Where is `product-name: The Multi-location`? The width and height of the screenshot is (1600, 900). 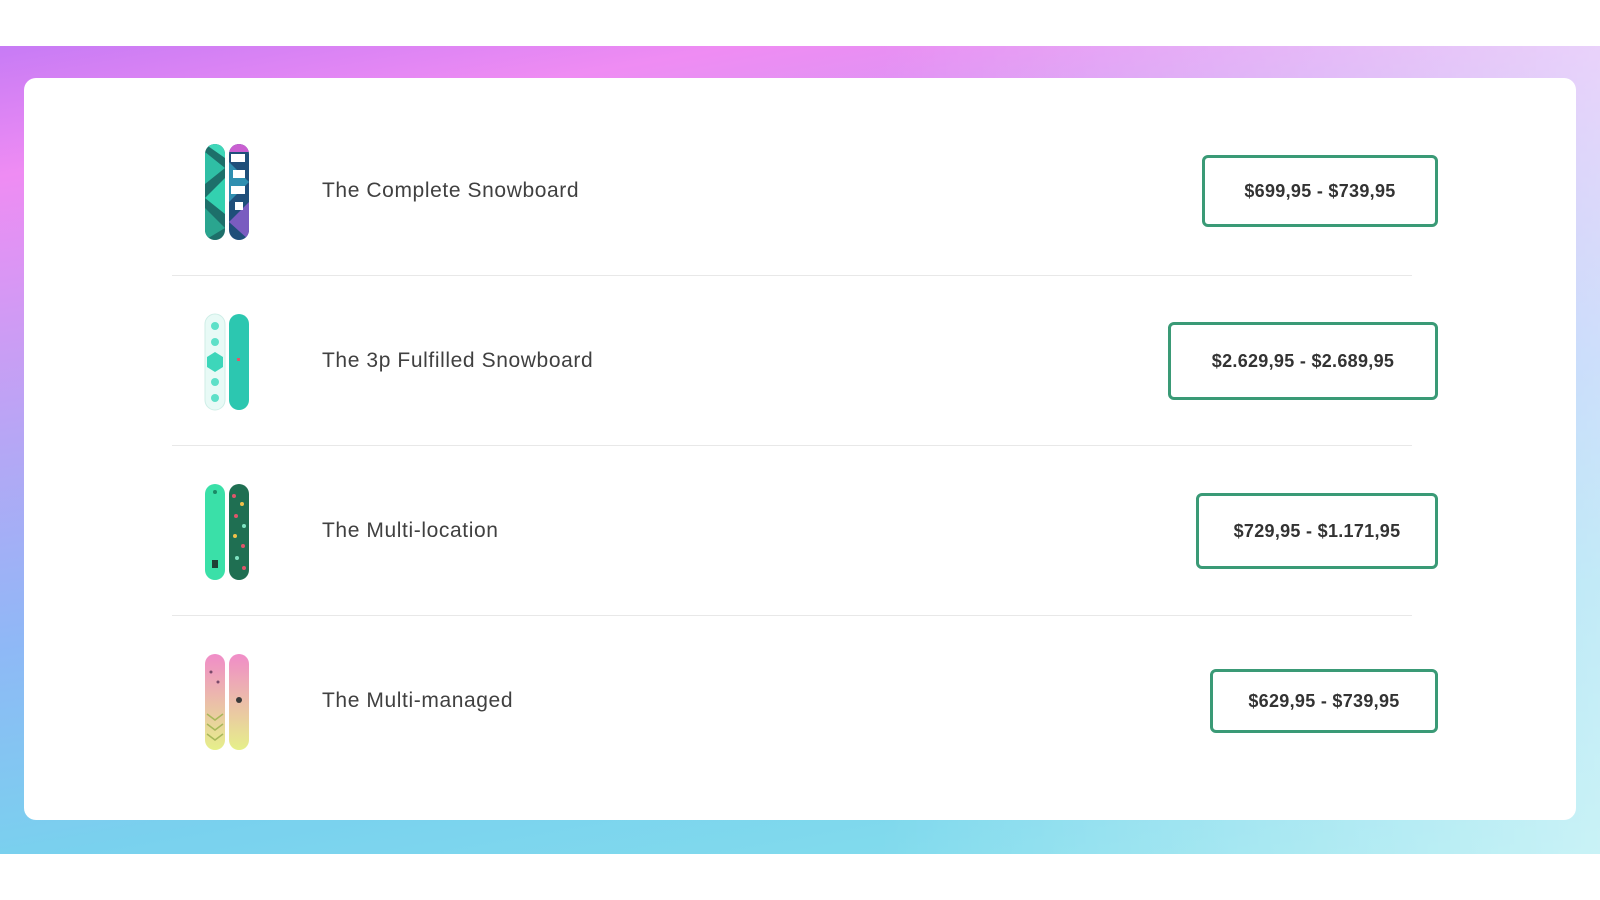 product-name: The Multi-location is located at coordinates (410, 531).